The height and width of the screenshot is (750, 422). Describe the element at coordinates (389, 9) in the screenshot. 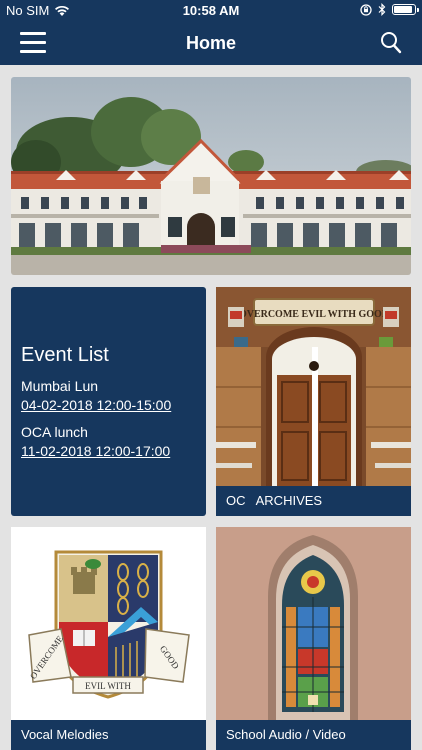

I see `status-right` at that location.